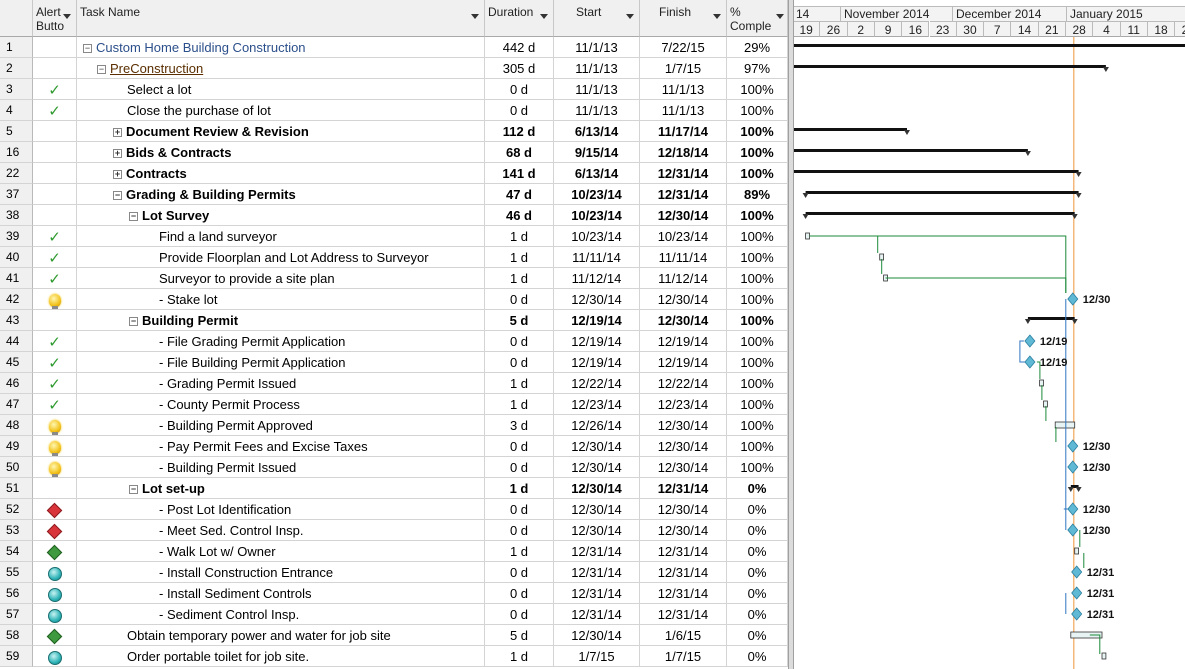 The width and height of the screenshot is (1185, 669). Describe the element at coordinates (281, 614) in the screenshot. I see `task-name-cell: - Sediment Control Insp.` at that location.